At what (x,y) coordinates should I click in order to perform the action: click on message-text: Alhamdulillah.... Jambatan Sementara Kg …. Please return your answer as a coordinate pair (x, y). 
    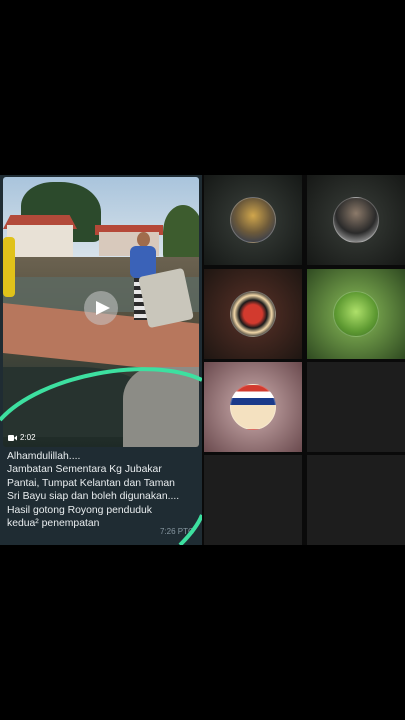
    Looking at the image, I should click on (93, 490).